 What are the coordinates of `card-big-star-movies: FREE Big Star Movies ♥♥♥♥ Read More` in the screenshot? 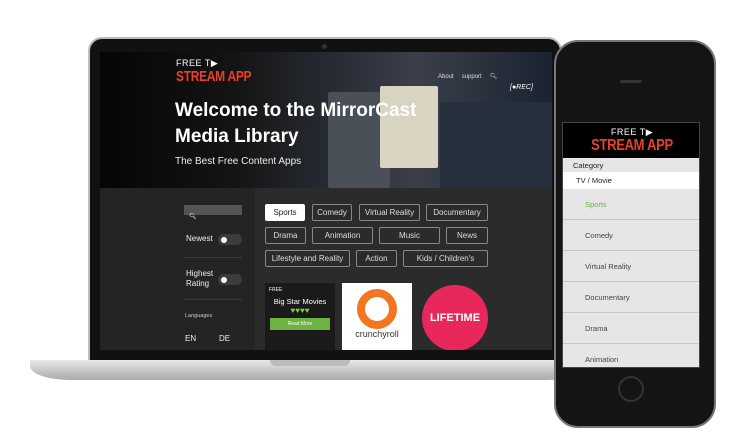 It's located at (300, 316).